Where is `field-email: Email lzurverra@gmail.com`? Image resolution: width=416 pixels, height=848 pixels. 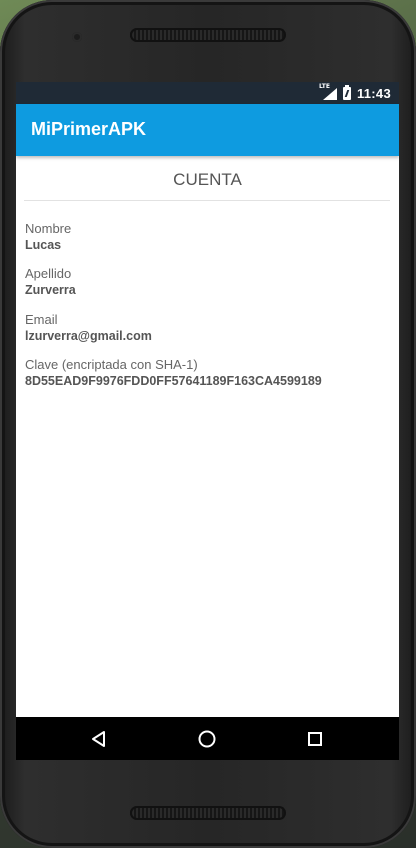 field-email: Email lzurverra@gmail.com is located at coordinates (205, 328).